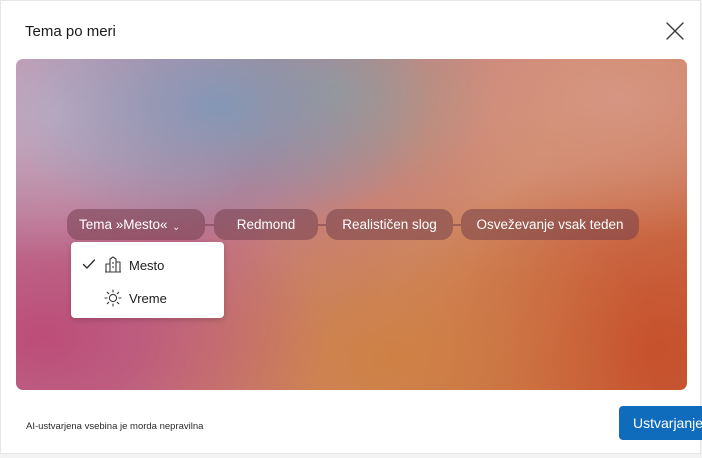 The height and width of the screenshot is (458, 702). What do you see at coordinates (123, 224) in the screenshot?
I see `theme-type-label: Tema »Mesto«` at bounding box center [123, 224].